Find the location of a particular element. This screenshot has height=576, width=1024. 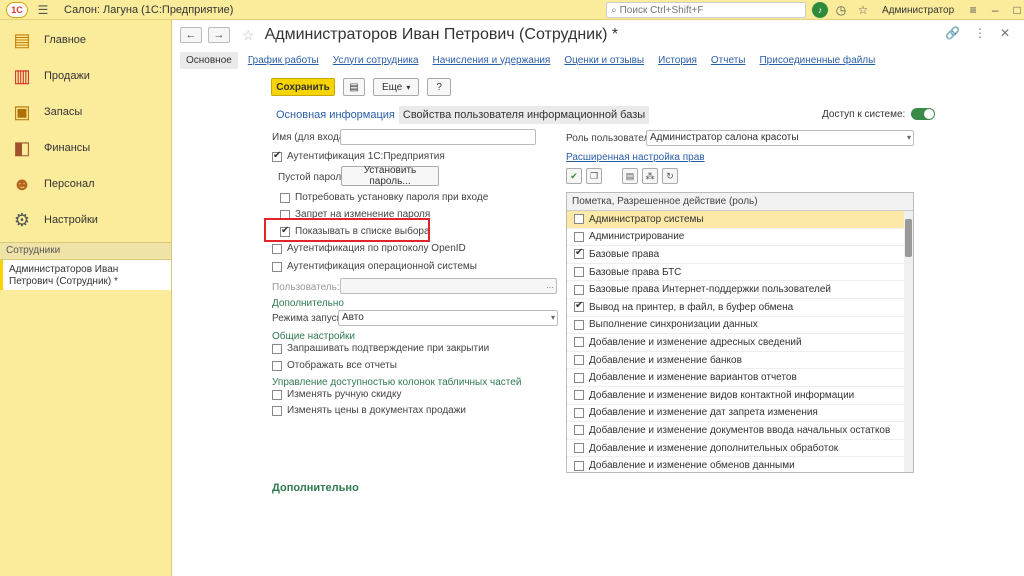

link-icon: 🔗 is located at coordinates (952, 33).